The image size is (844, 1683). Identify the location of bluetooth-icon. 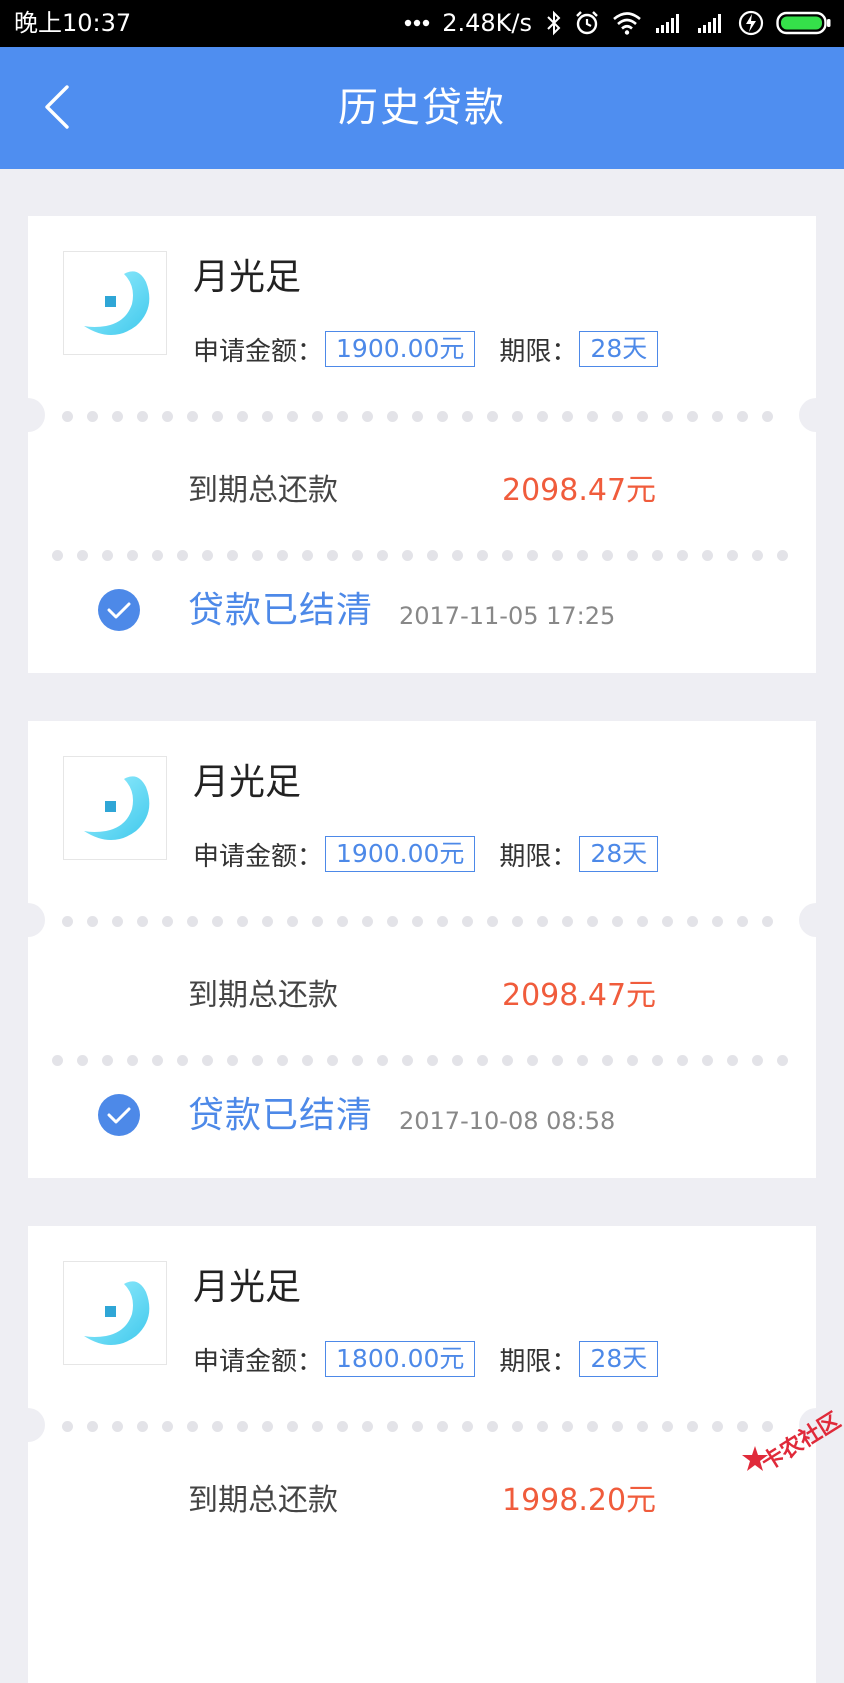
(554, 23).